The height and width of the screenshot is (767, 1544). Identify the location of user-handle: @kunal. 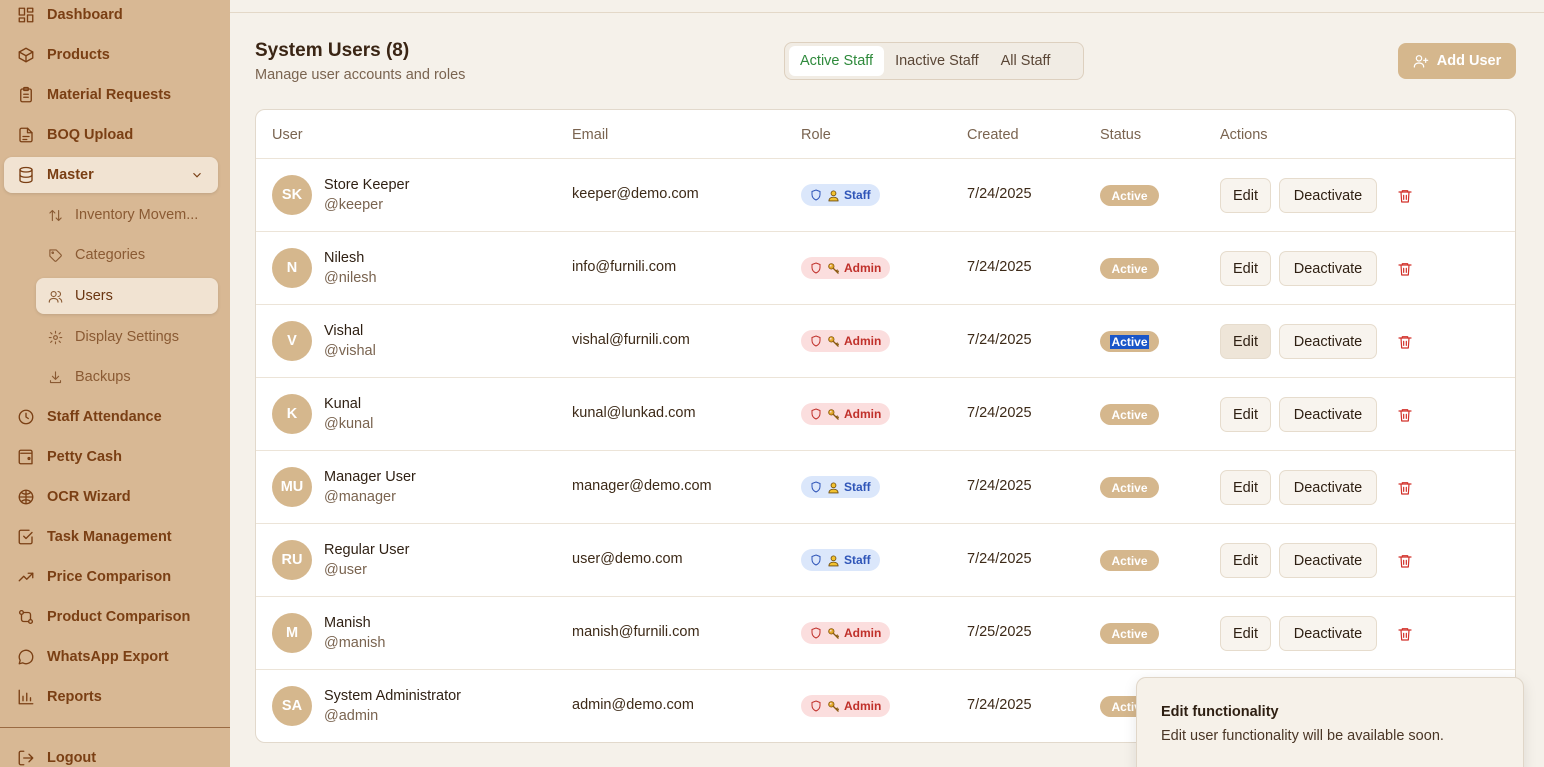
(349, 424).